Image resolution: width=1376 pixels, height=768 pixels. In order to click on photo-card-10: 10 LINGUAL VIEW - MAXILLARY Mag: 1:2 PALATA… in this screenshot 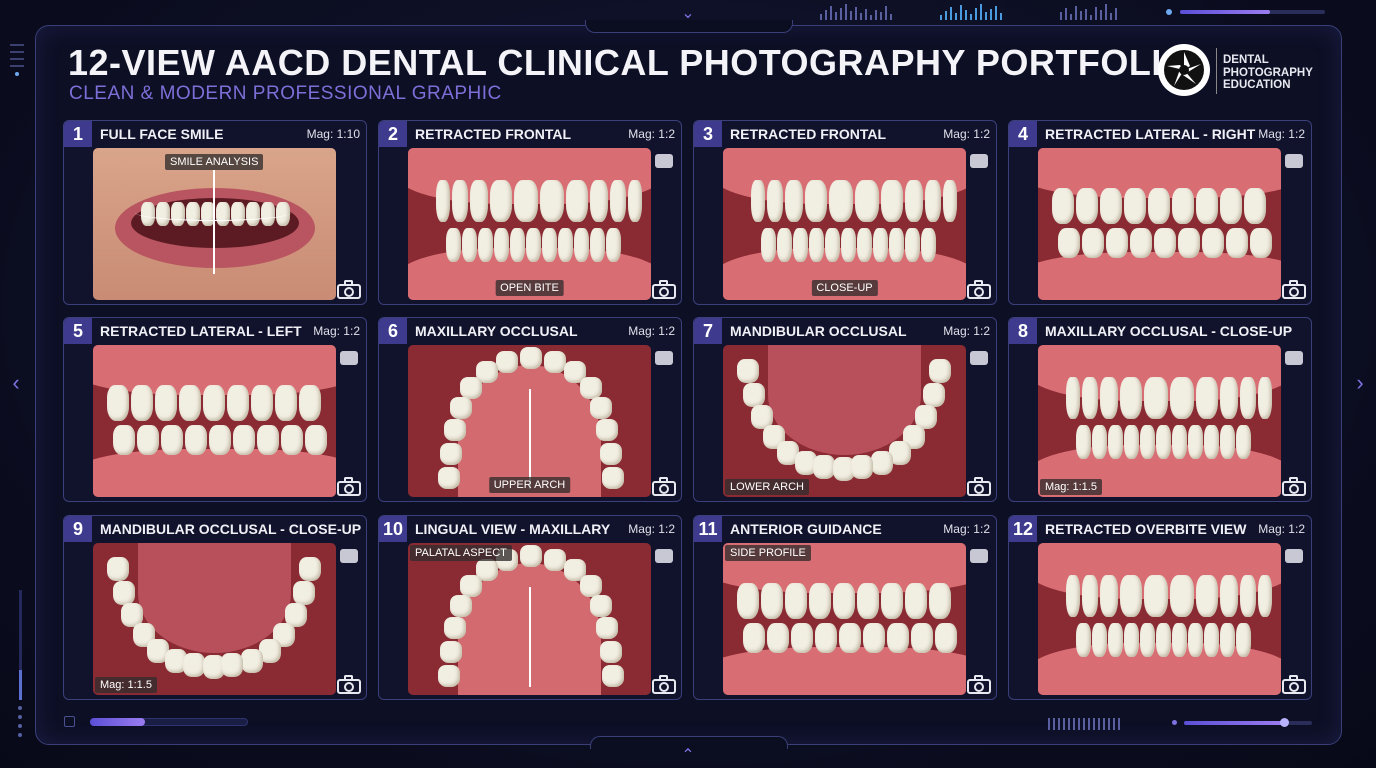, I will do `click(530, 607)`.